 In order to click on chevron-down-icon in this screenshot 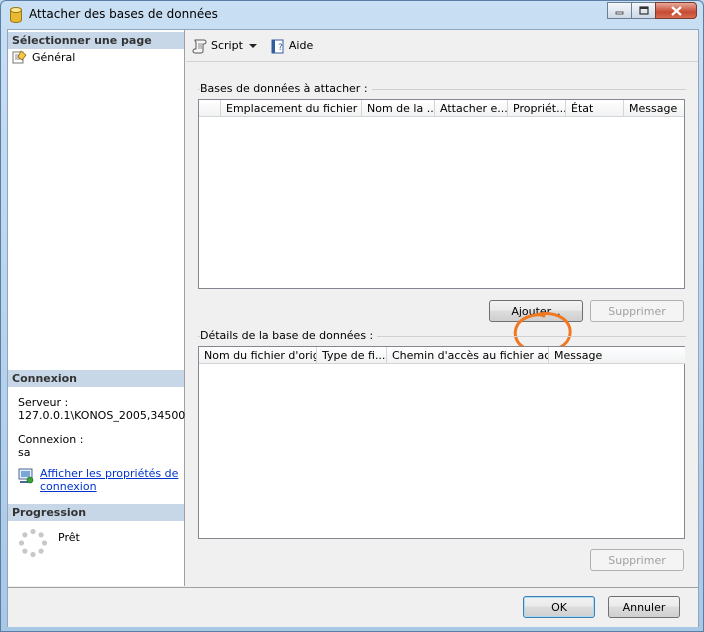, I will do `click(252, 46)`.